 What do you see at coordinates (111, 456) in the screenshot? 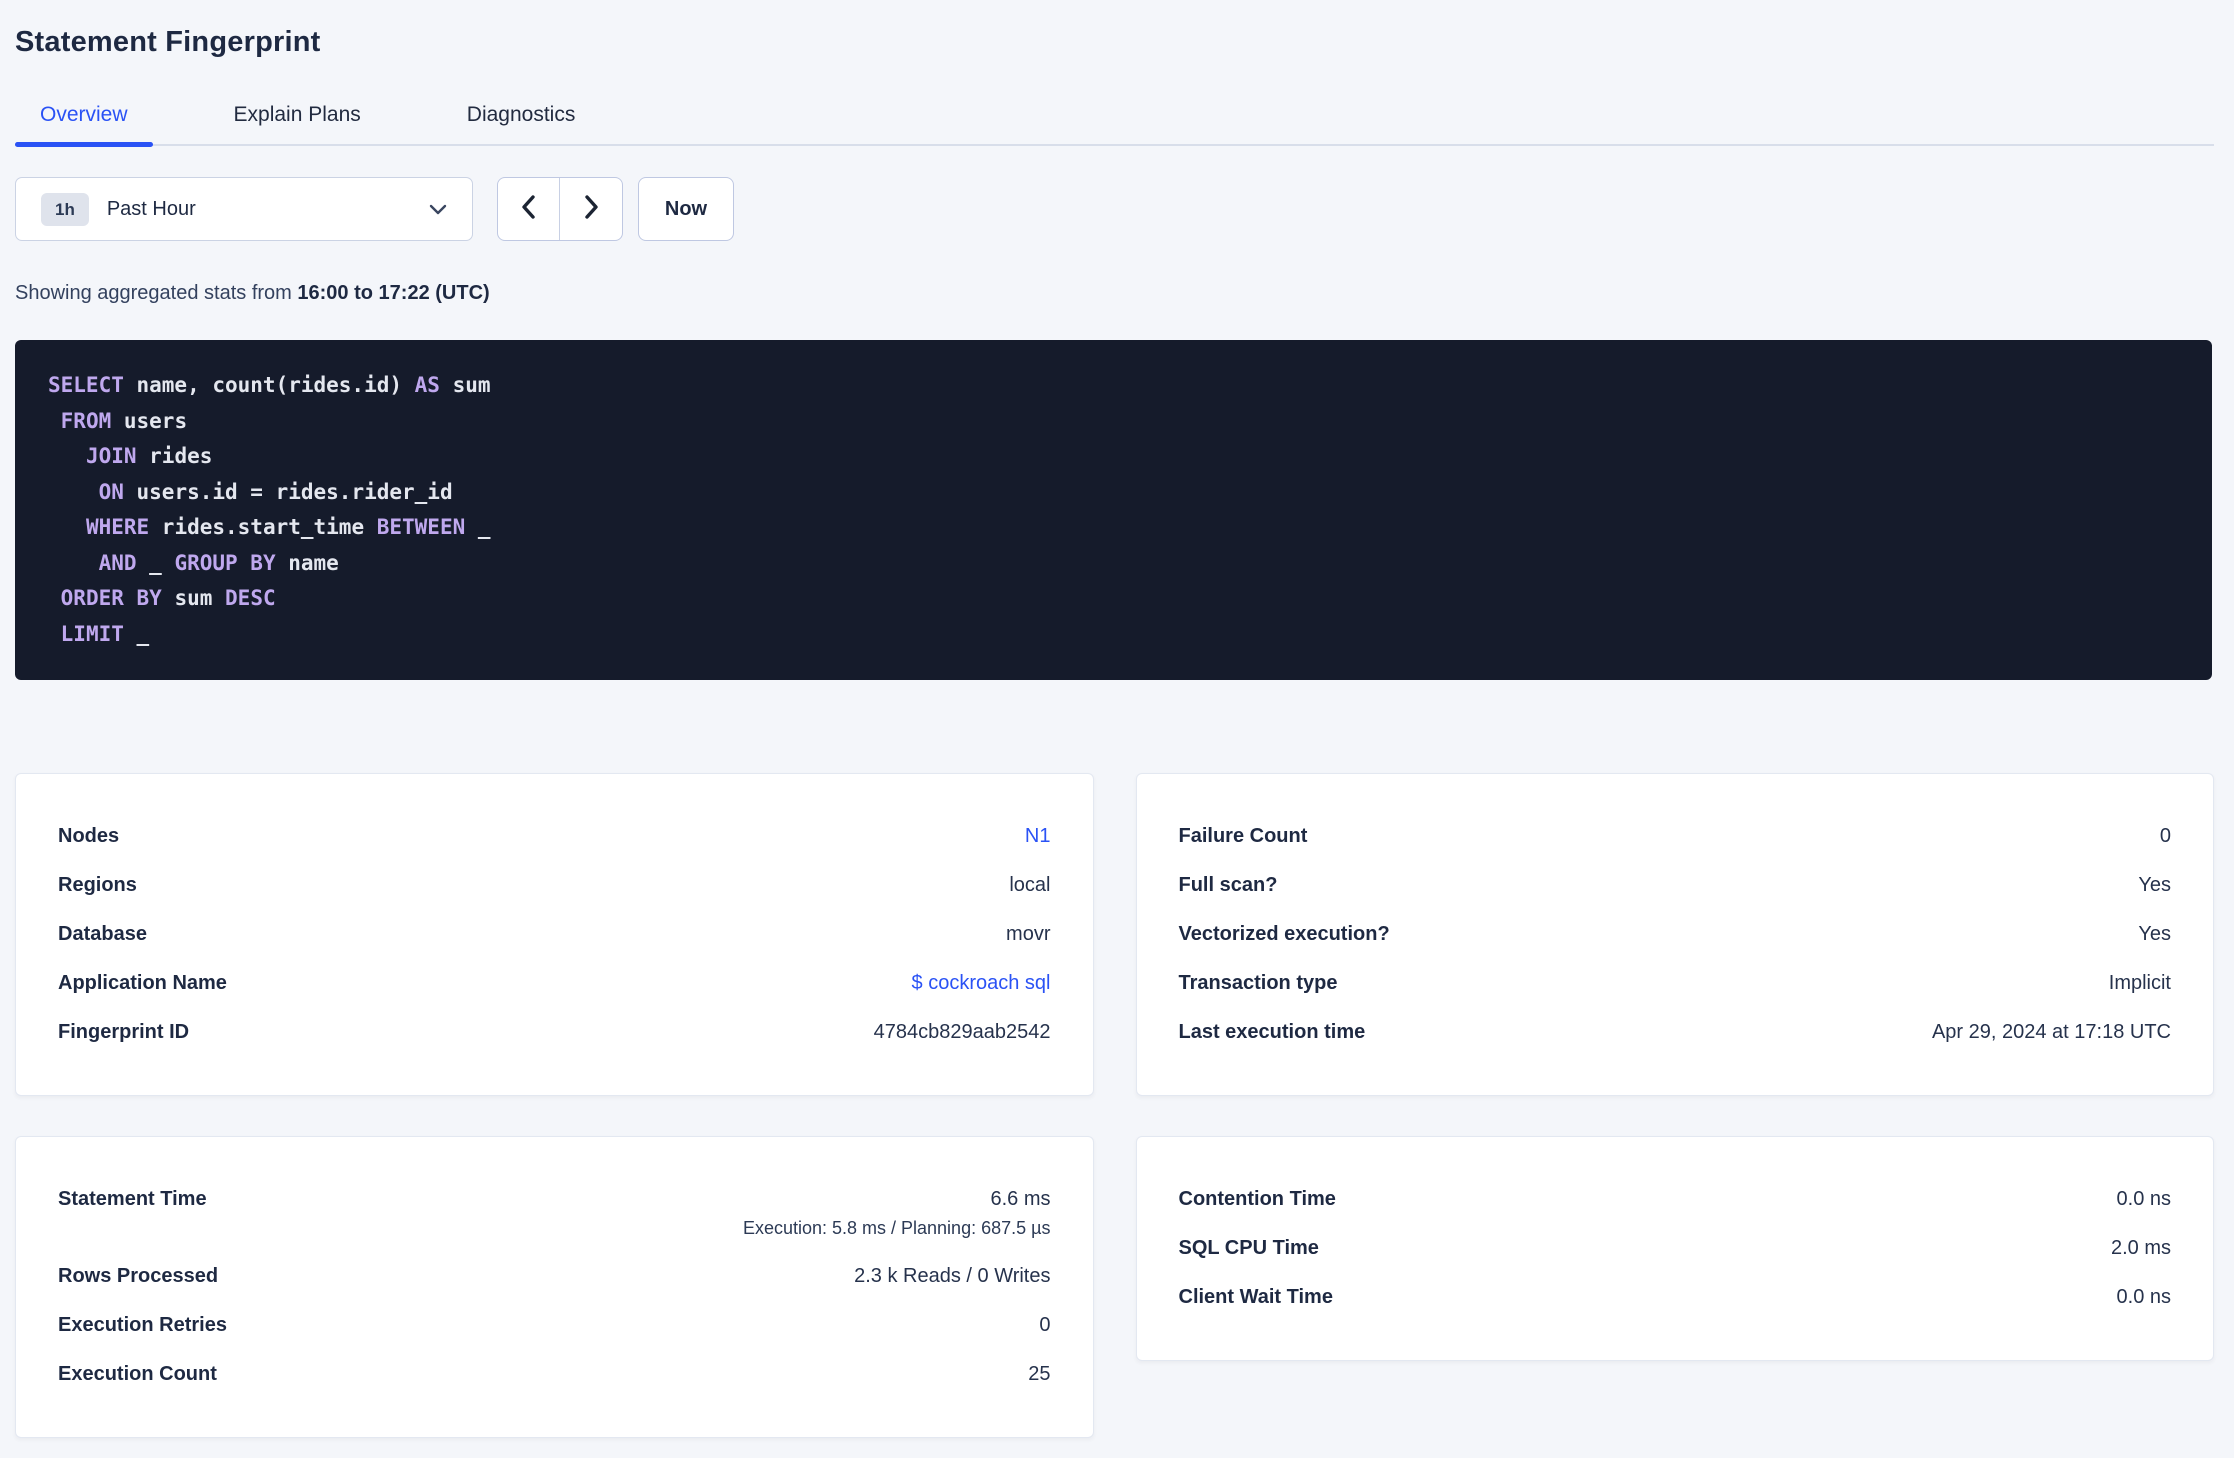
I see `sql-keyword: JOIN` at bounding box center [111, 456].